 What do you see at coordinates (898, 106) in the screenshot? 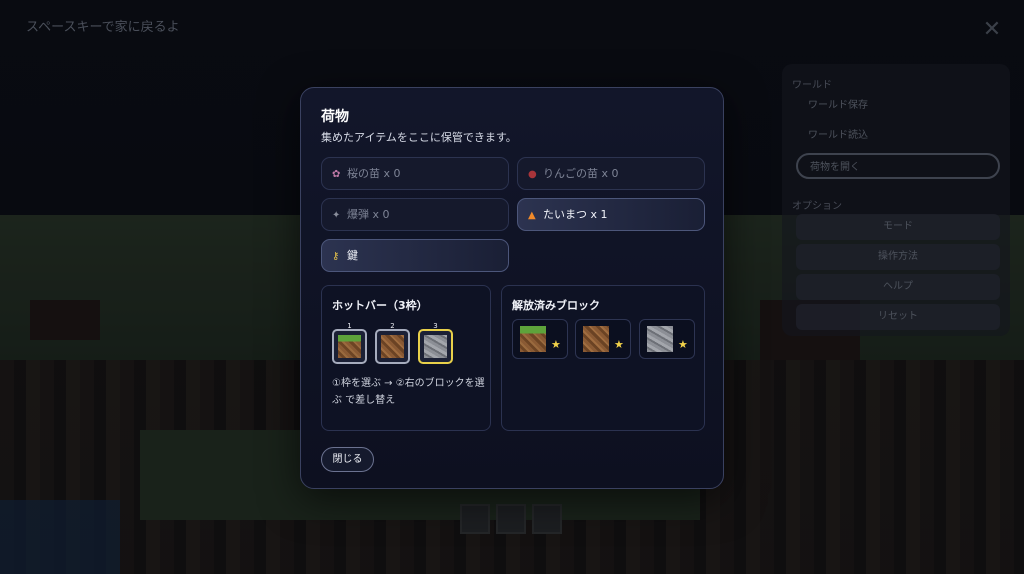
I see `side-menu-save: ワールド保存` at bounding box center [898, 106].